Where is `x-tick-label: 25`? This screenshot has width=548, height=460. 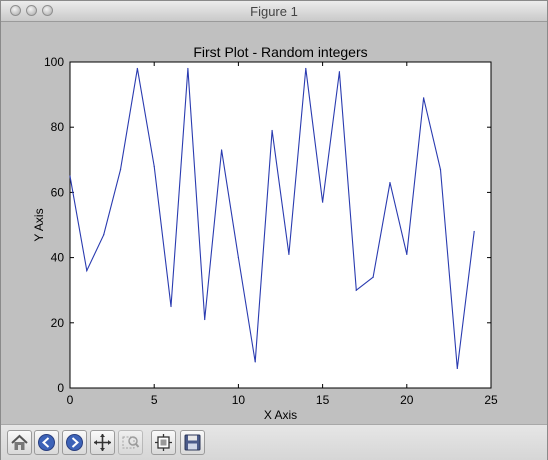
x-tick-label: 25 is located at coordinates (491, 400).